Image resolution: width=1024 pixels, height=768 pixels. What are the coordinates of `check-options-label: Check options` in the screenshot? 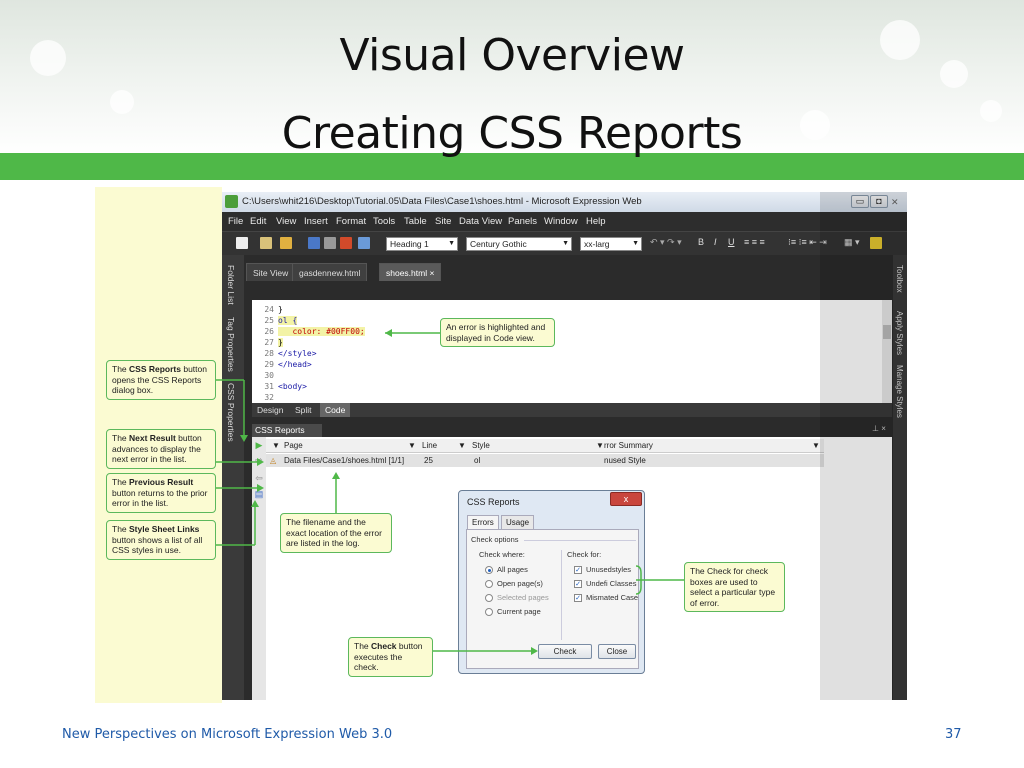 It's located at (495, 539).